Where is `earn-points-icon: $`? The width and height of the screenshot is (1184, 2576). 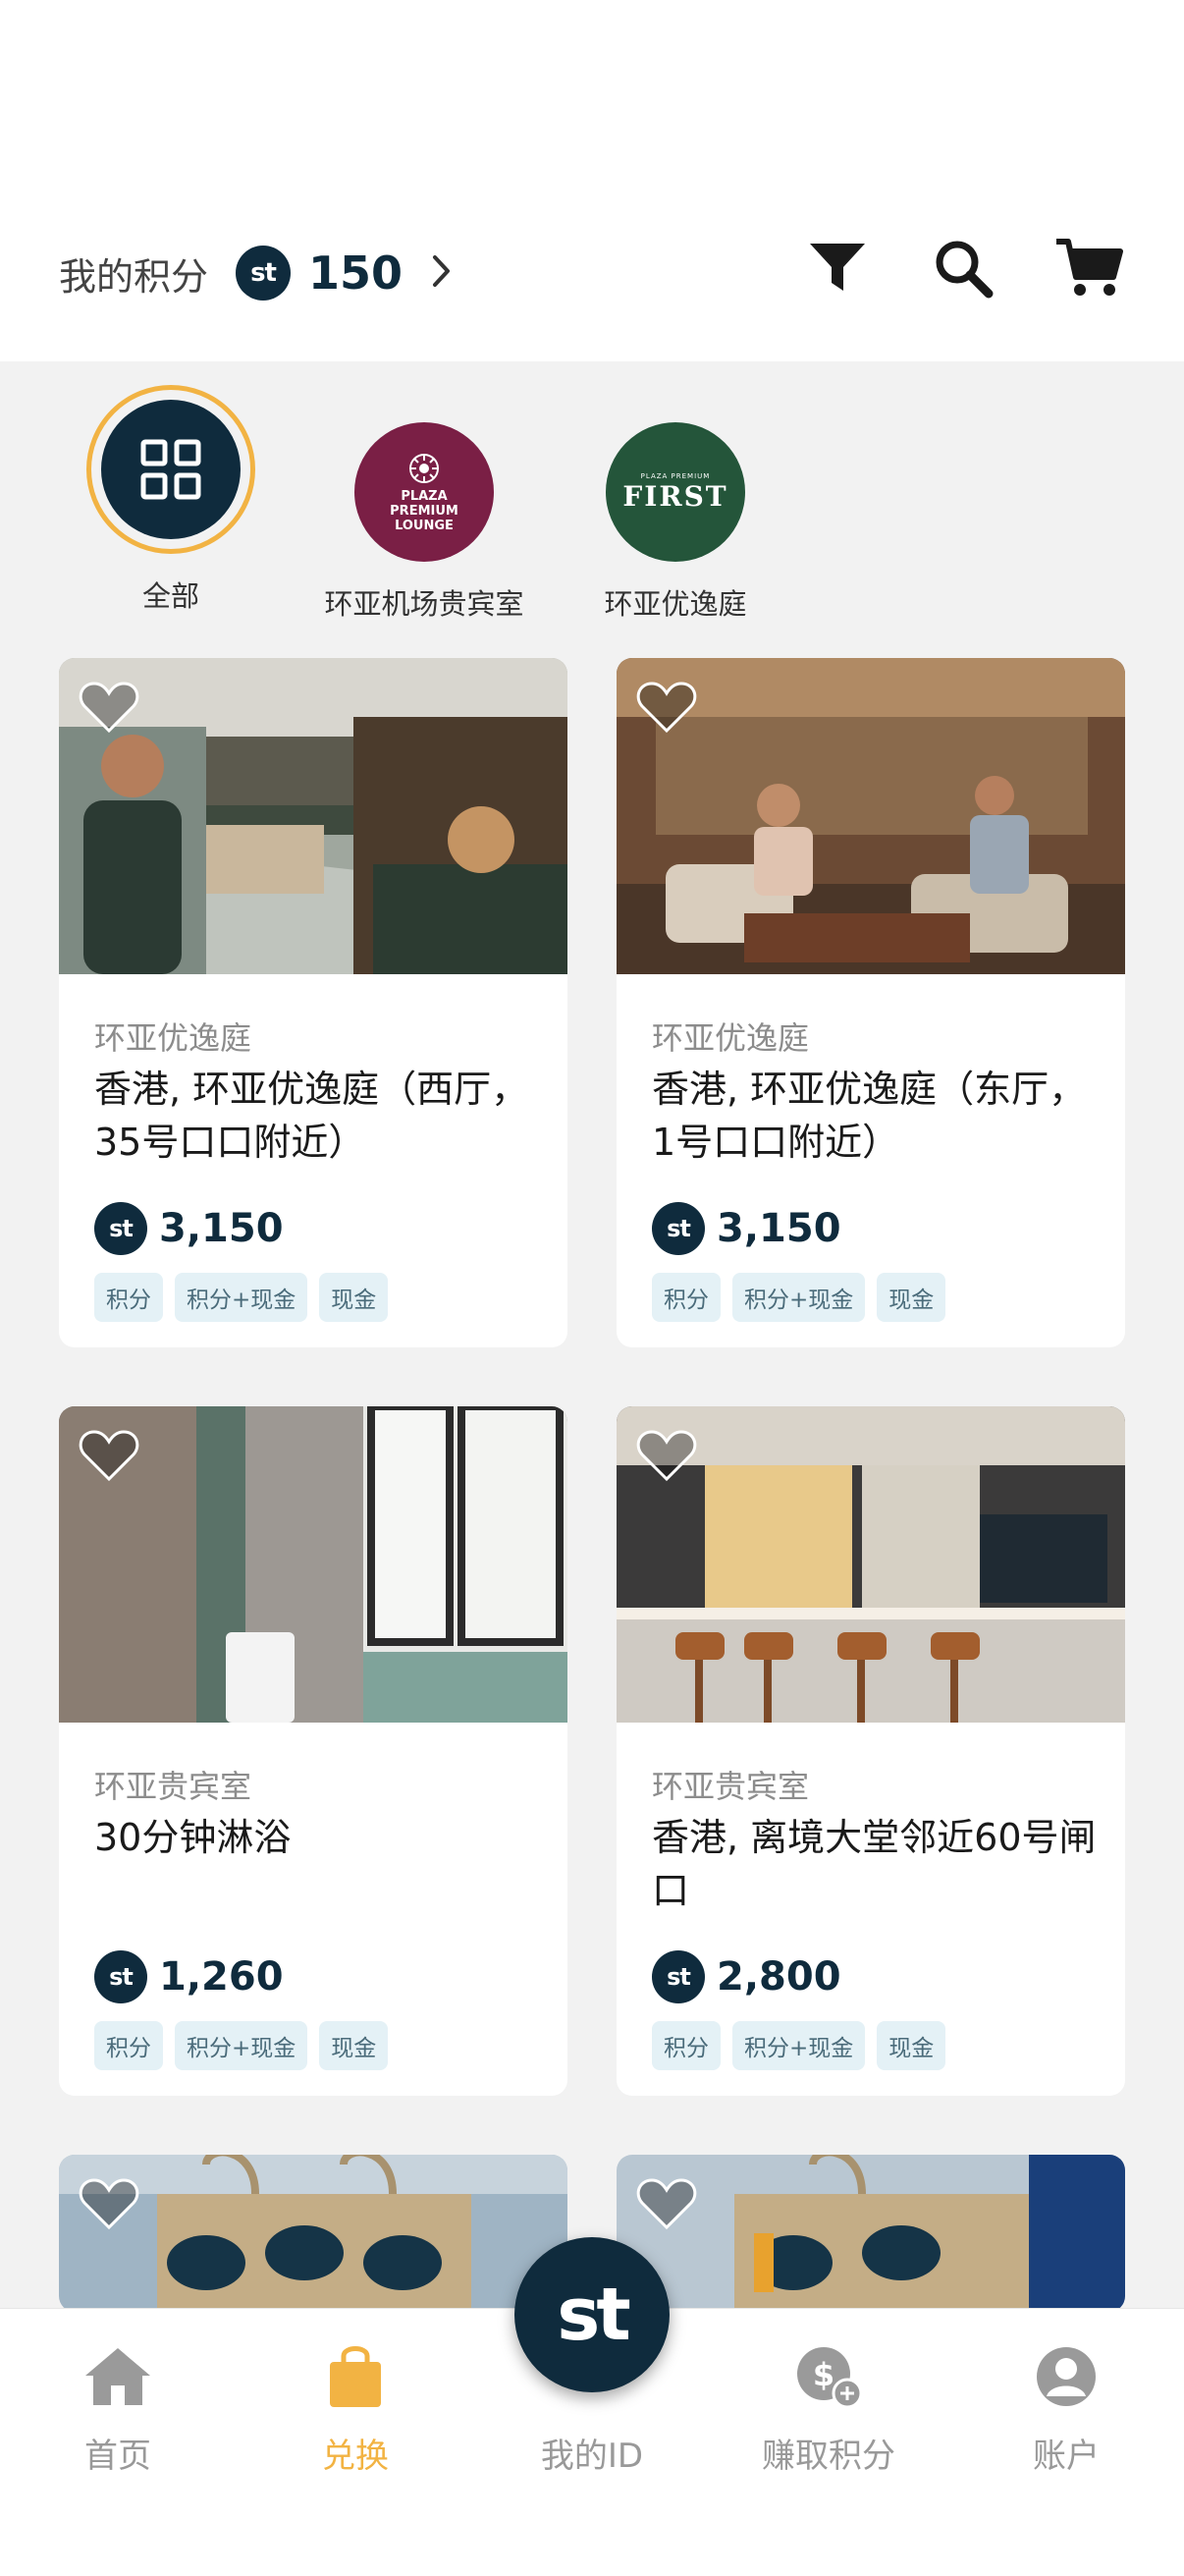
earn-points-icon: $ is located at coordinates (828, 2376).